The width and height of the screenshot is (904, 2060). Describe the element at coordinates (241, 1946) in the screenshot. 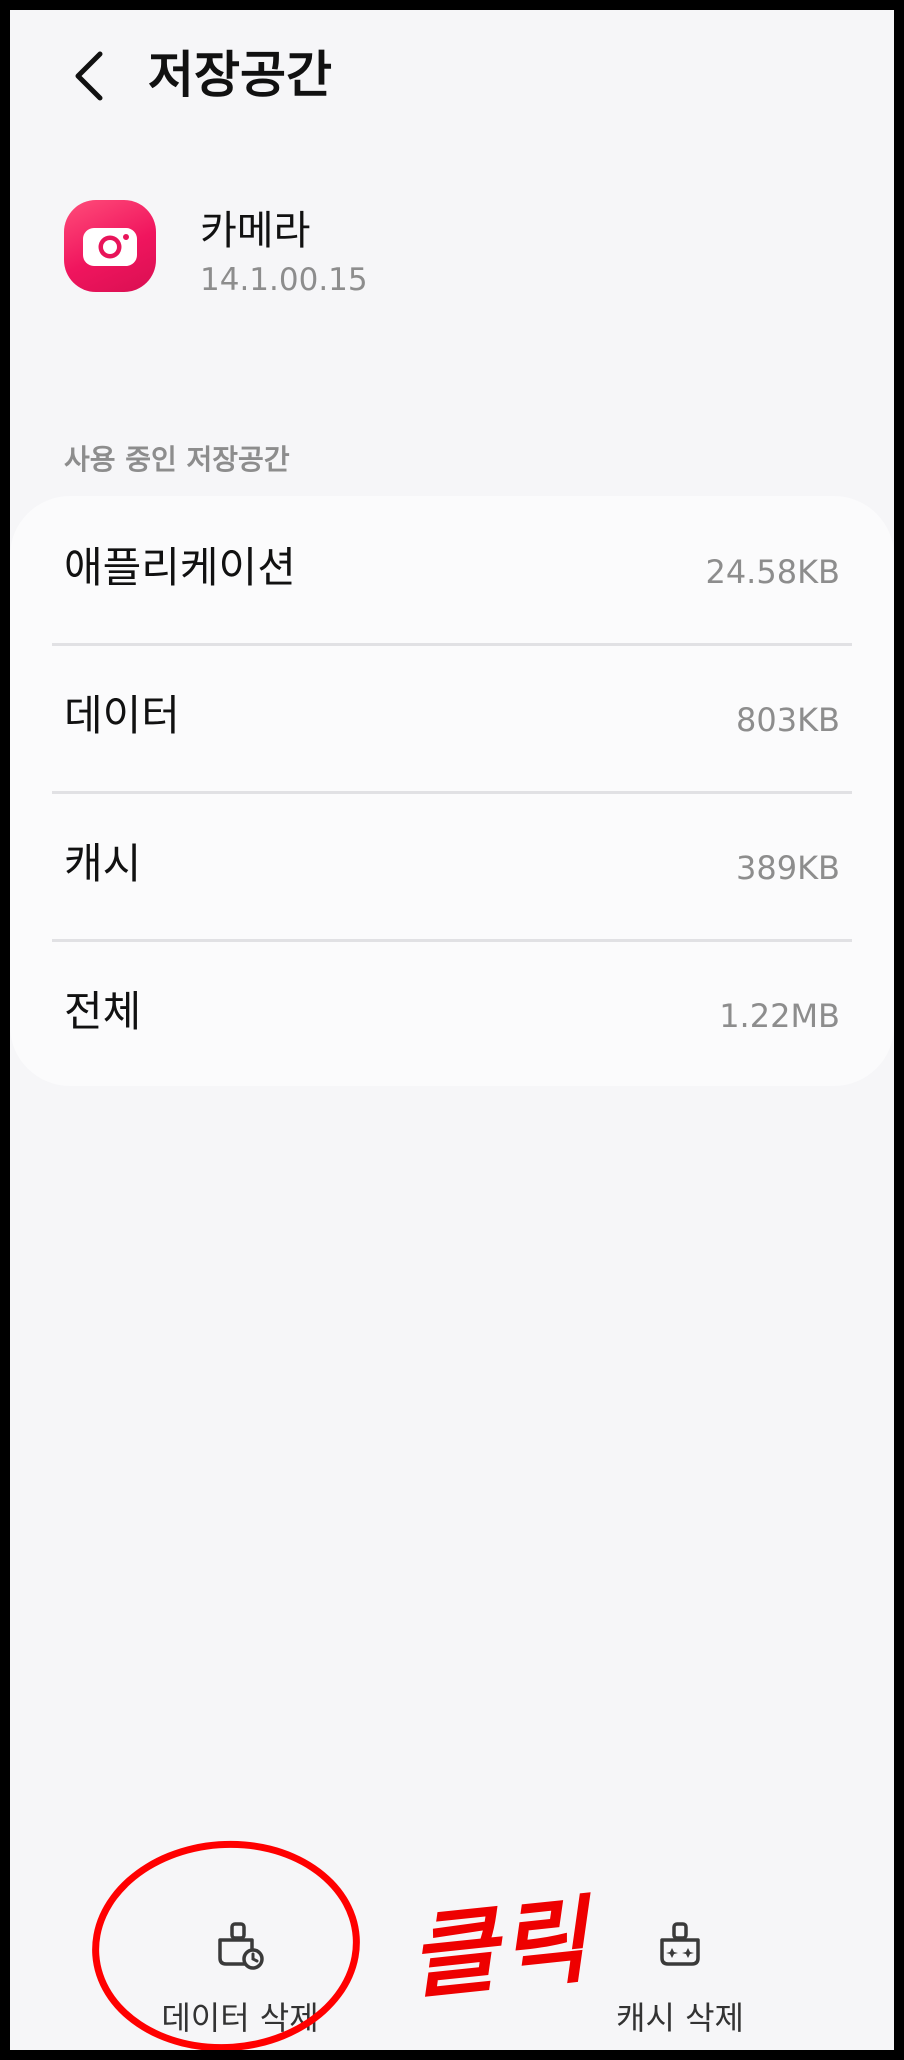

I see `clear-data-icon` at that location.